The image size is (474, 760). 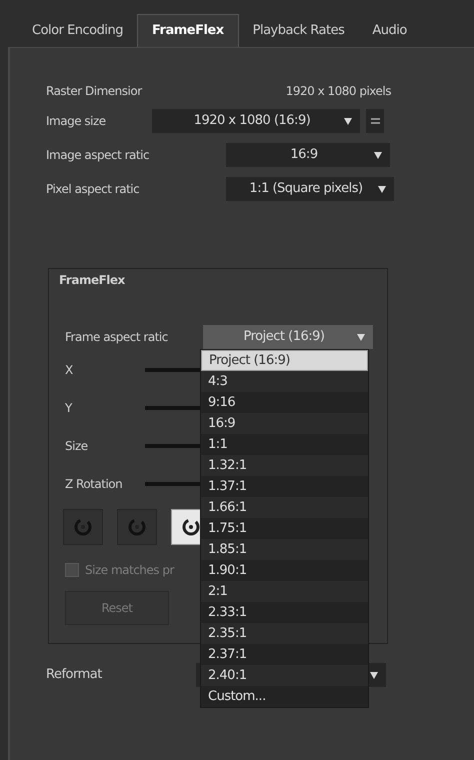 What do you see at coordinates (256, 121) in the screenshot?
I see `dropdown: 1920 x 1080 (16:9)` at bounding box center [256, 121].